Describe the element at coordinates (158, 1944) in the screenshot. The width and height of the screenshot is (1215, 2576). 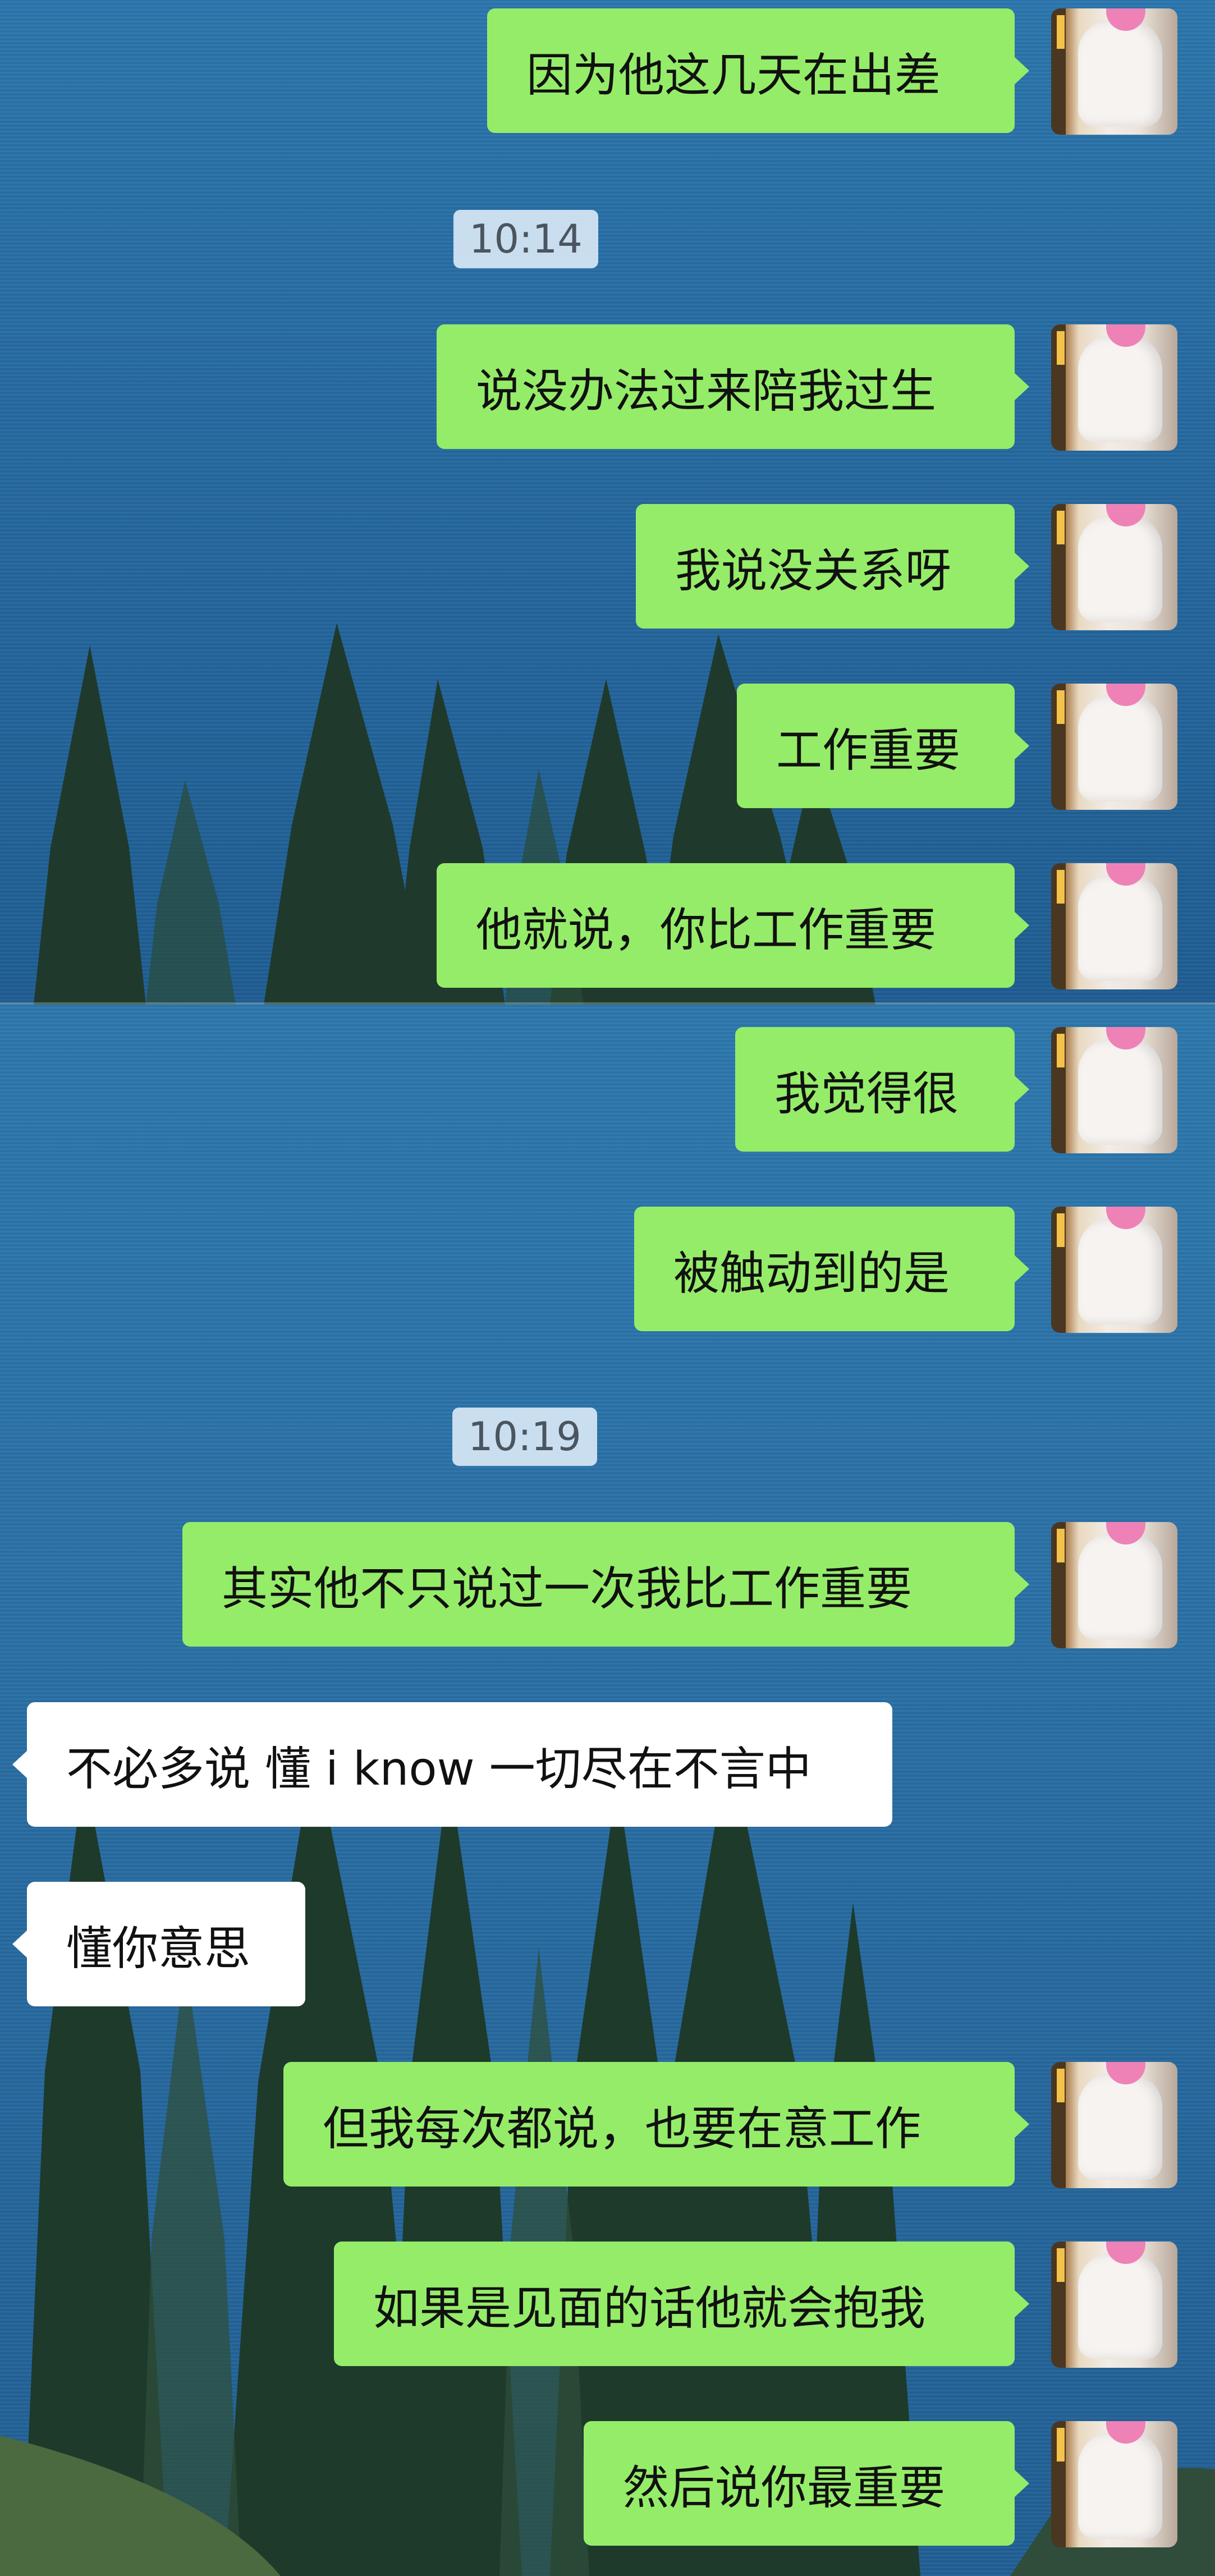
I see `message-bubble-incoming: 懂你意思` at that location.